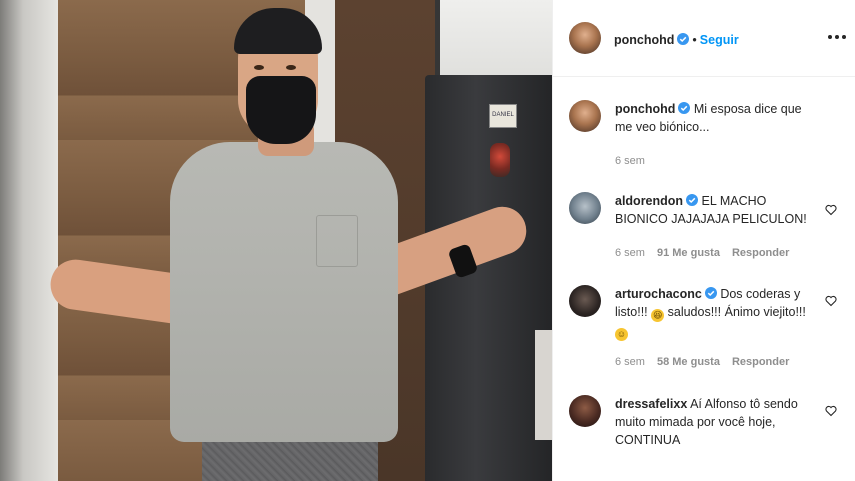  Describe the element at coordinates (291, 67) in the screenshot. I see `photo-eye-right` at that location.